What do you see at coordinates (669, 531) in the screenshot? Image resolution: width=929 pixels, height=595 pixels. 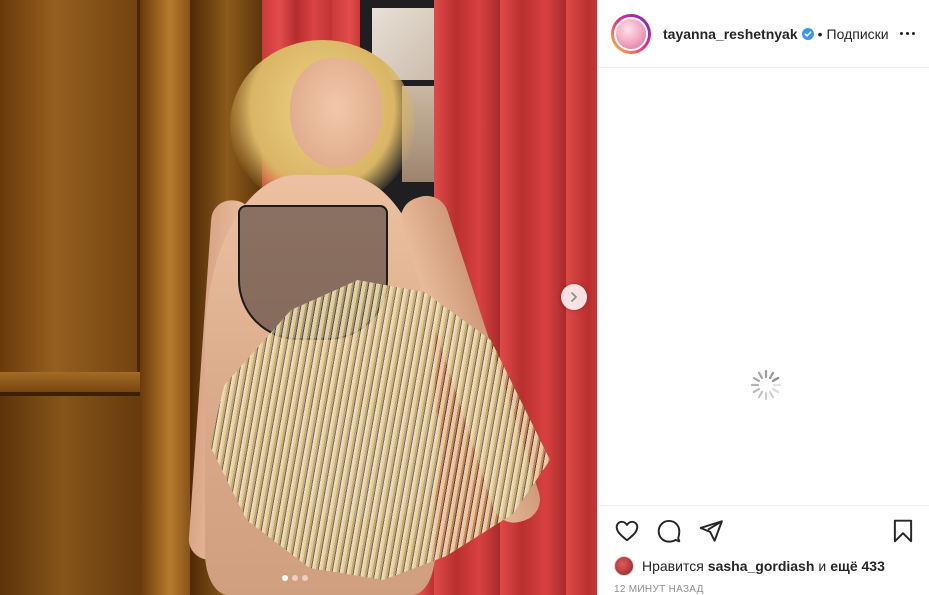 I see `comment-bubble-icon` at bounding box center [669, 531].